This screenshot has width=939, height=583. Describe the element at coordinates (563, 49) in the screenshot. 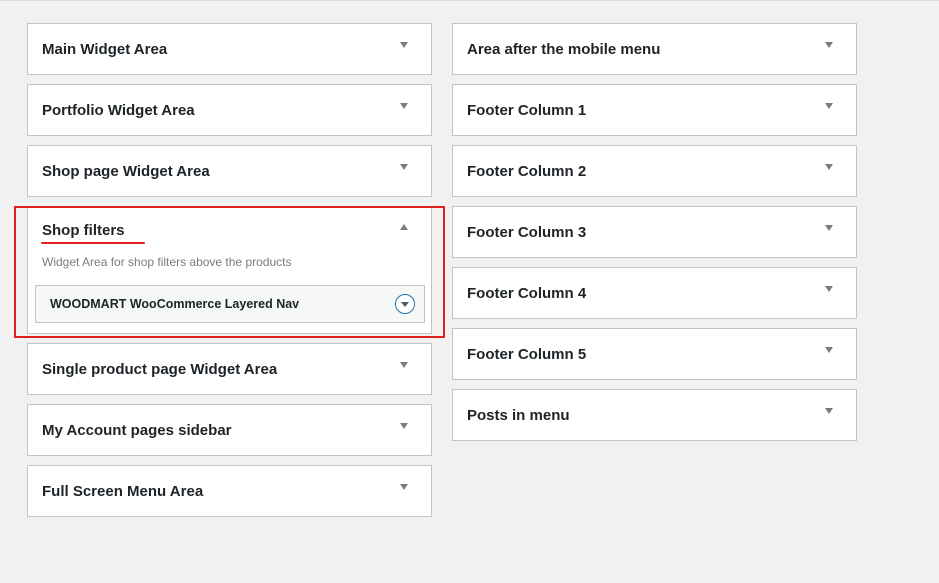

I see `widget-area-title: Area after the mobile menu` at that location.